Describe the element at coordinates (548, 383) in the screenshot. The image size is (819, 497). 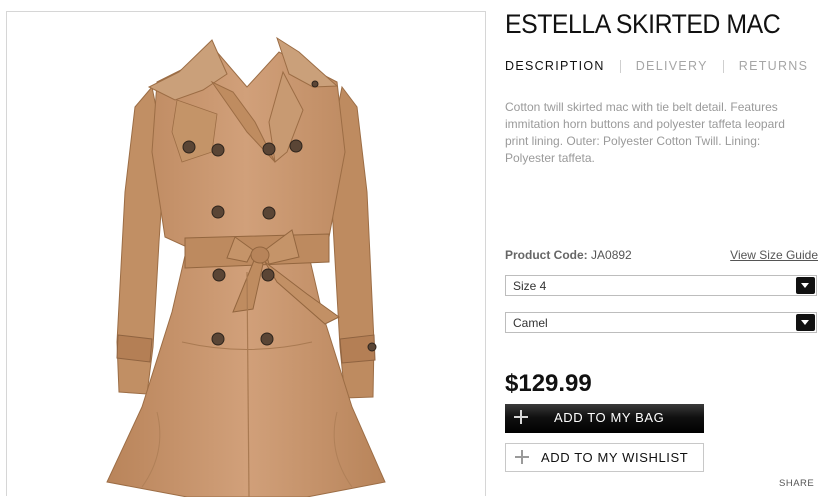
I see `product-price: $129.99` at that location.